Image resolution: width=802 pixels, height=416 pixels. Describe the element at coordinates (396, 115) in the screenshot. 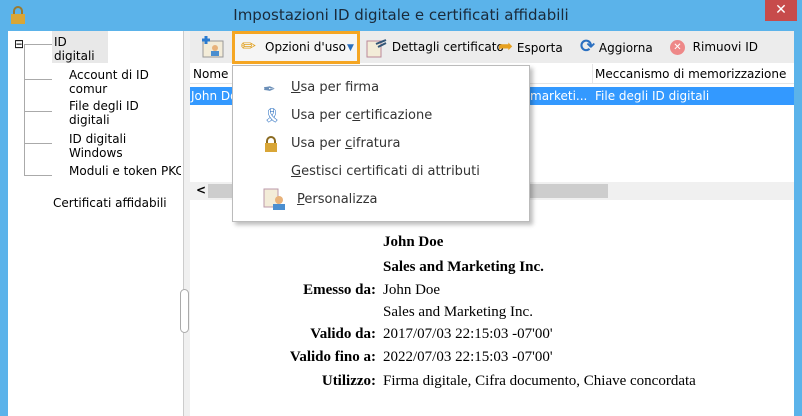

I see `menu-text: rtificazione` at that location.